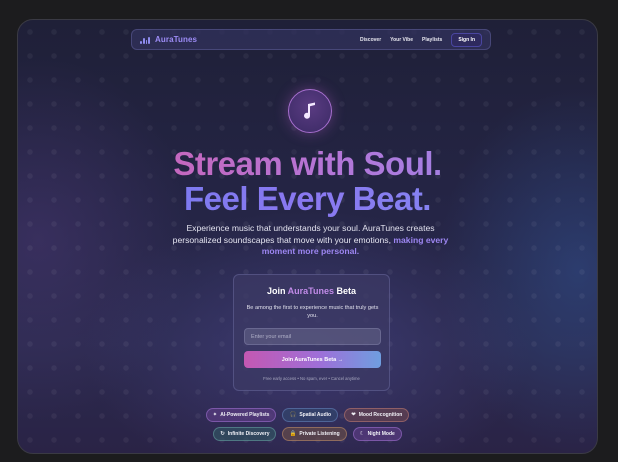 The width and height of the screenshot is (618, 462). What do you see at coordinates (215, 415) in the screenshot?
I see `sparkle-icon: ✦` at bounding box center [215, 415].